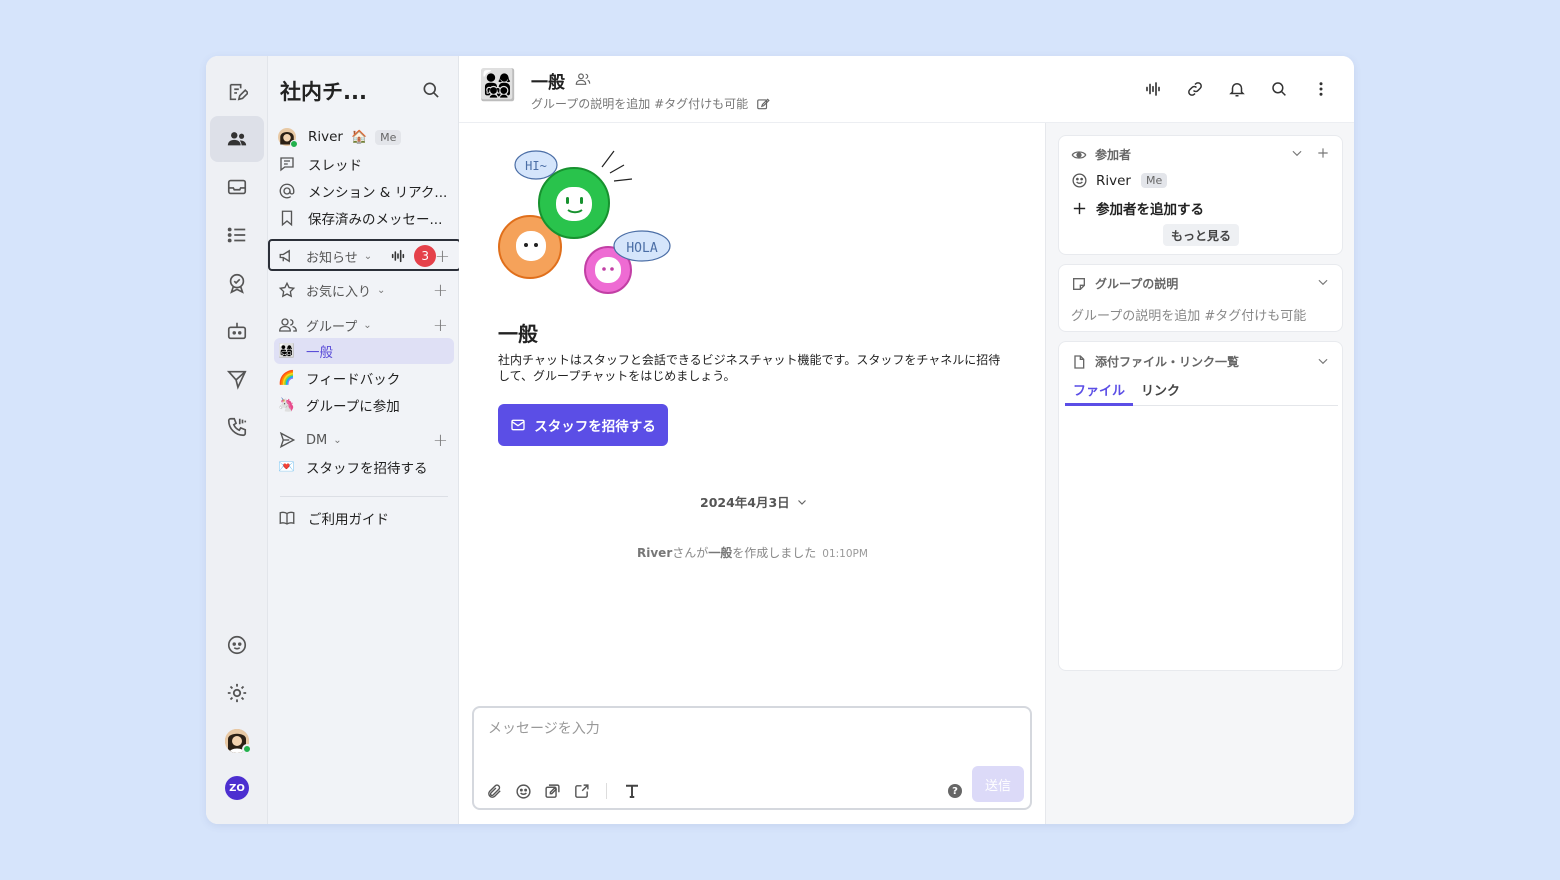  Describe the element at coordinates (720, 553) in the screenshot. I see `system-channel: 一般` at that location.